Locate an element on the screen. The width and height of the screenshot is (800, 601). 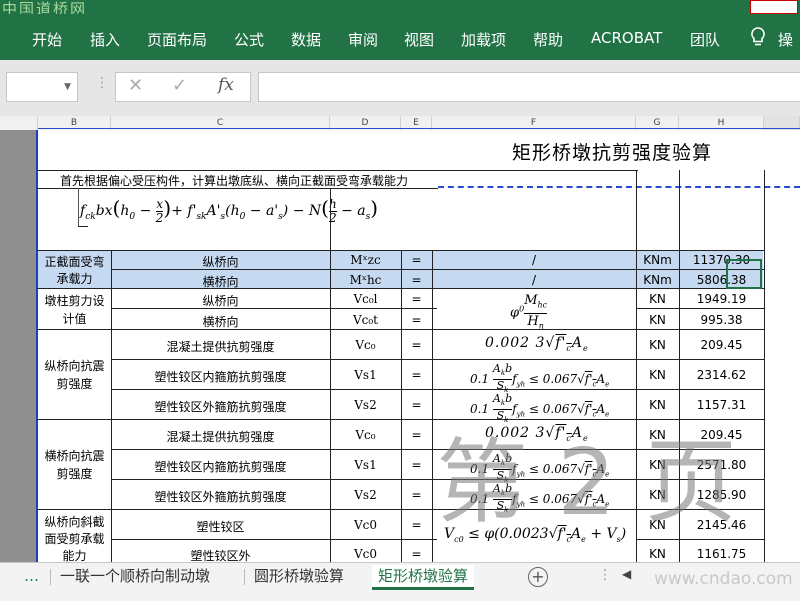
formula-buttons: ✕ ✓ fx is located at coordinates (183, 87).